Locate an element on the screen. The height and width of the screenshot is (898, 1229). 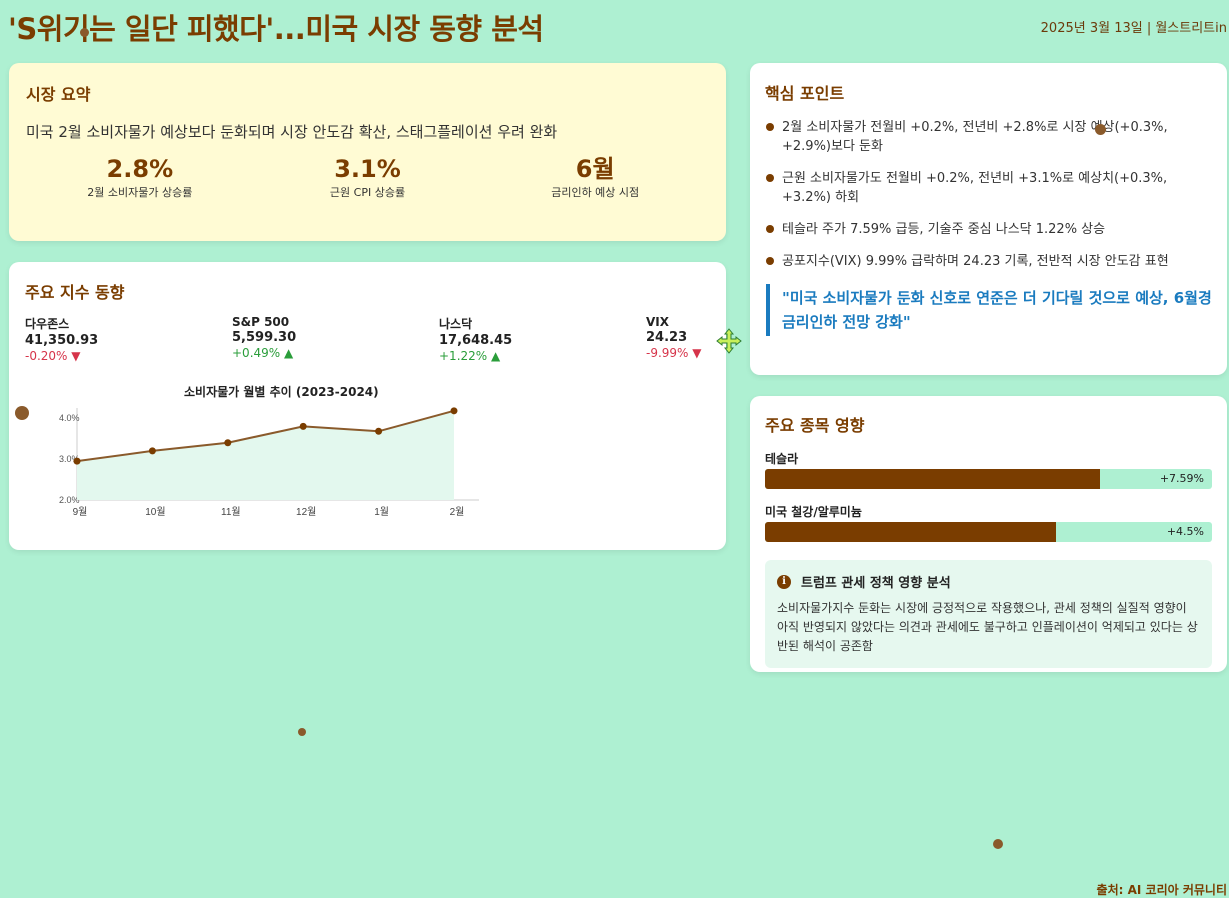
index-value: 24.23 is located at coordinates (667, 337).